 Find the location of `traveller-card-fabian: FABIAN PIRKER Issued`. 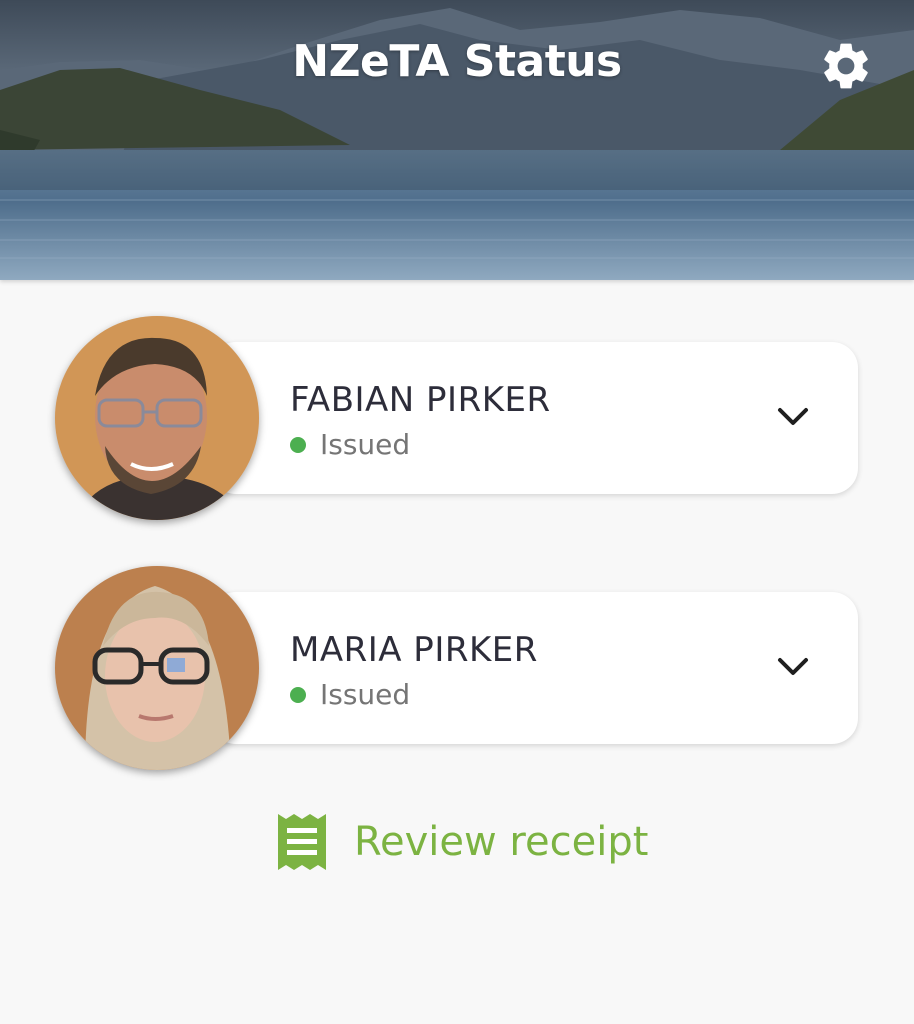

traveller-card-fabian: FABIAN PIRKER Issued is located at coordinates (534, 418).